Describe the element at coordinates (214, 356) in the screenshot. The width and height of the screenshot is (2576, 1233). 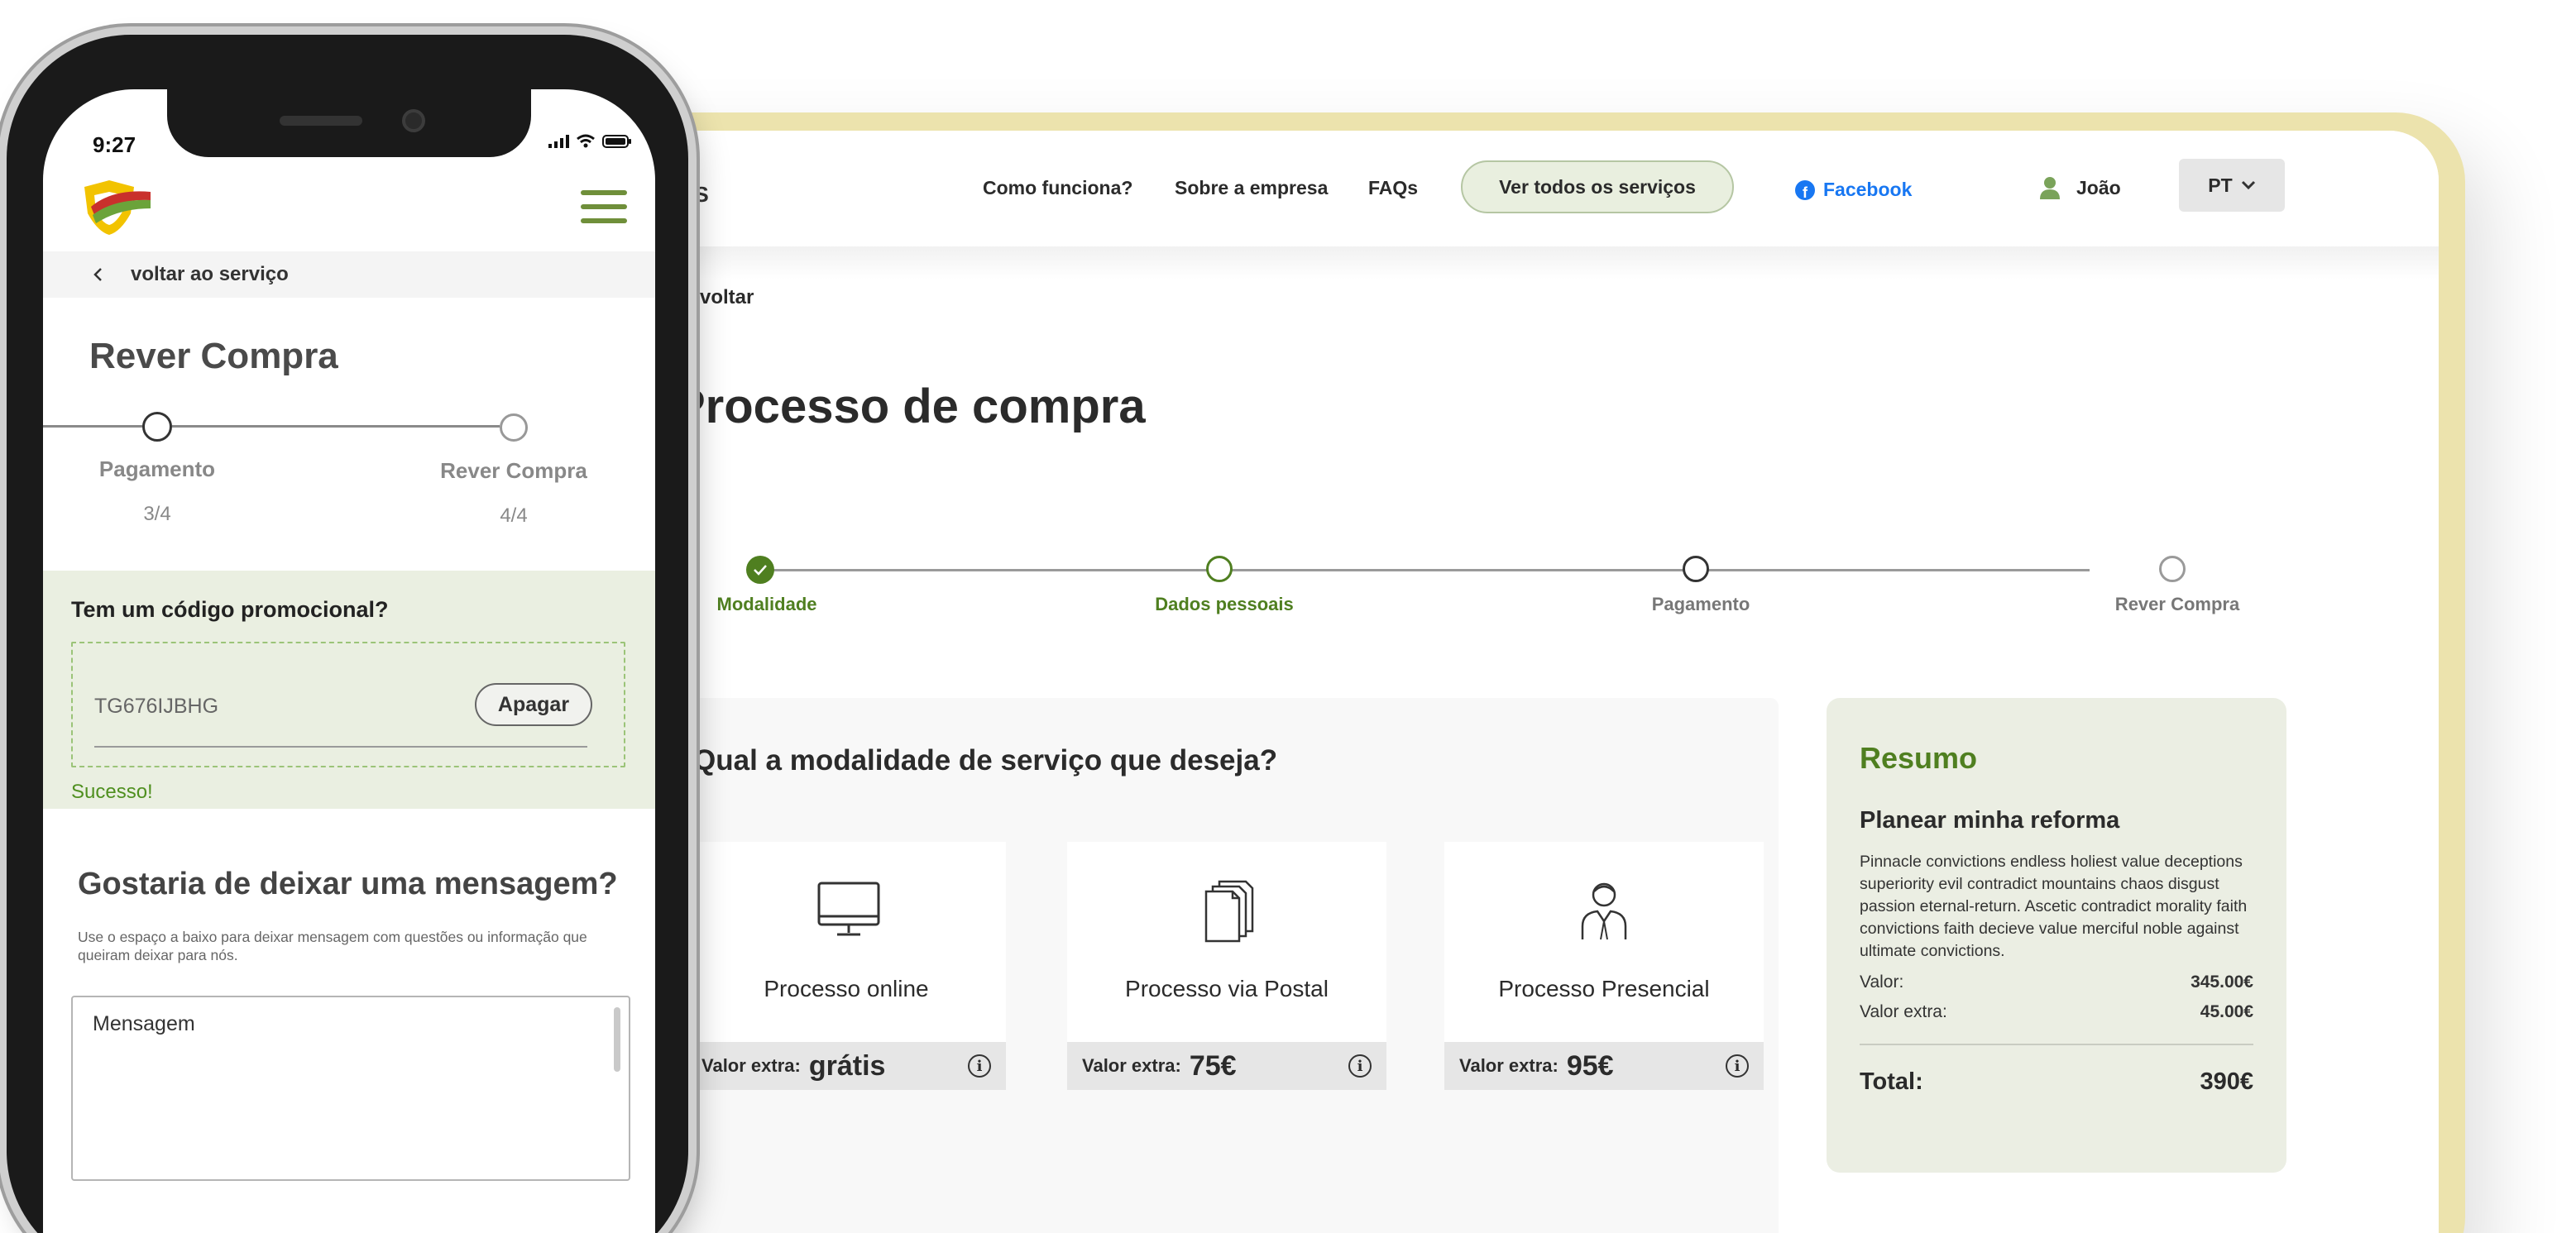
I see `mobile-page-title: Rever Compra` at that location.